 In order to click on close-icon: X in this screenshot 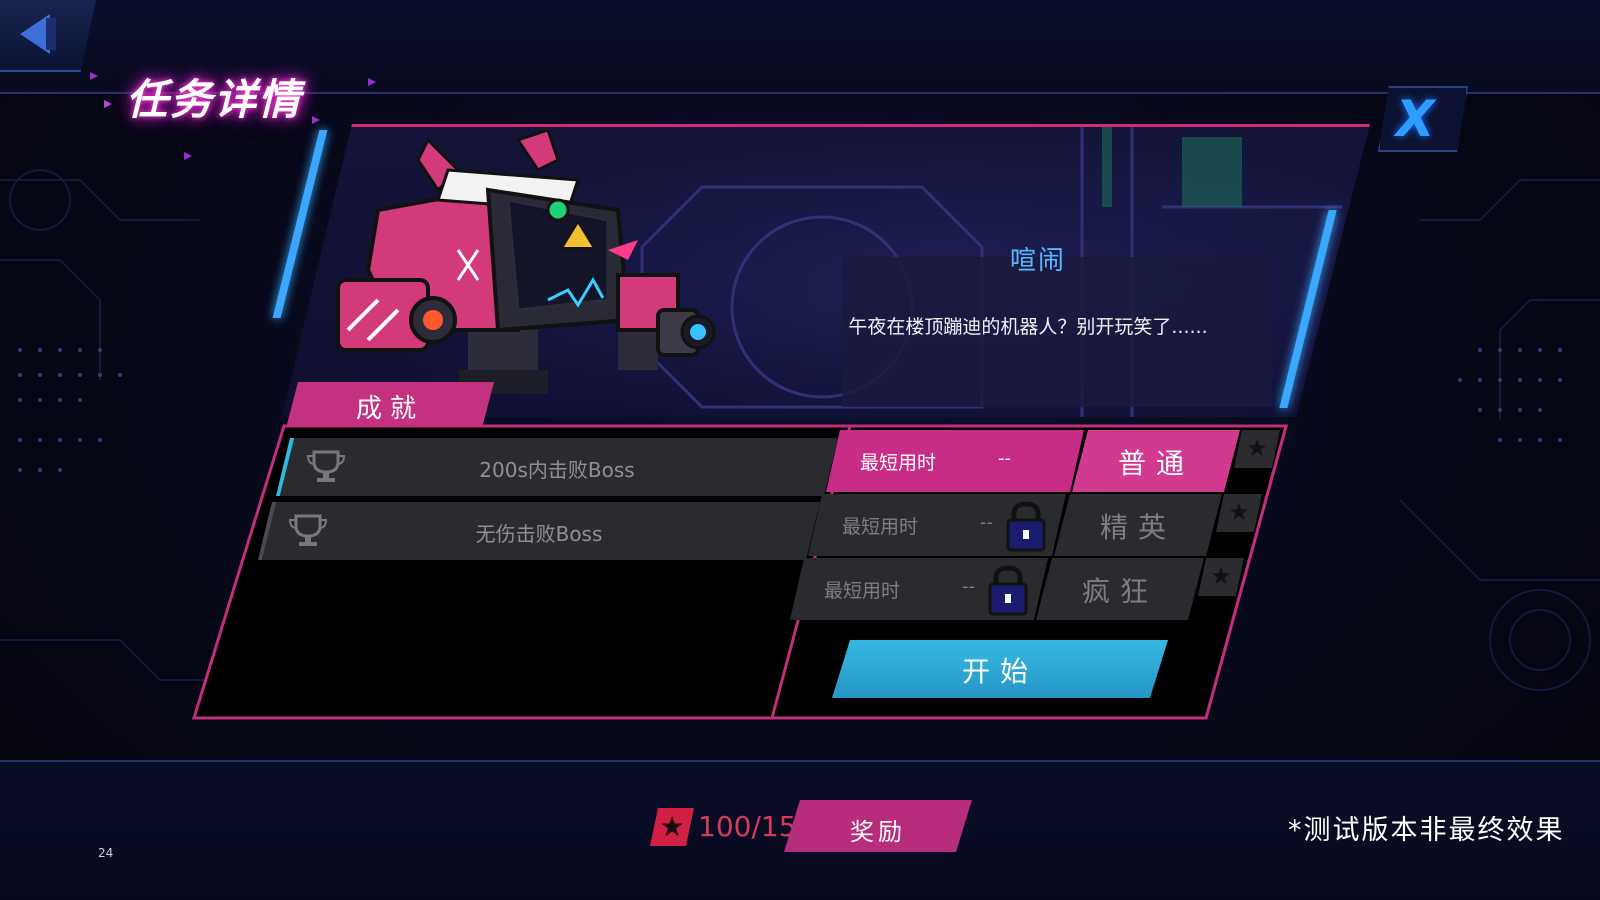, I will do `click(1415, 119)`.